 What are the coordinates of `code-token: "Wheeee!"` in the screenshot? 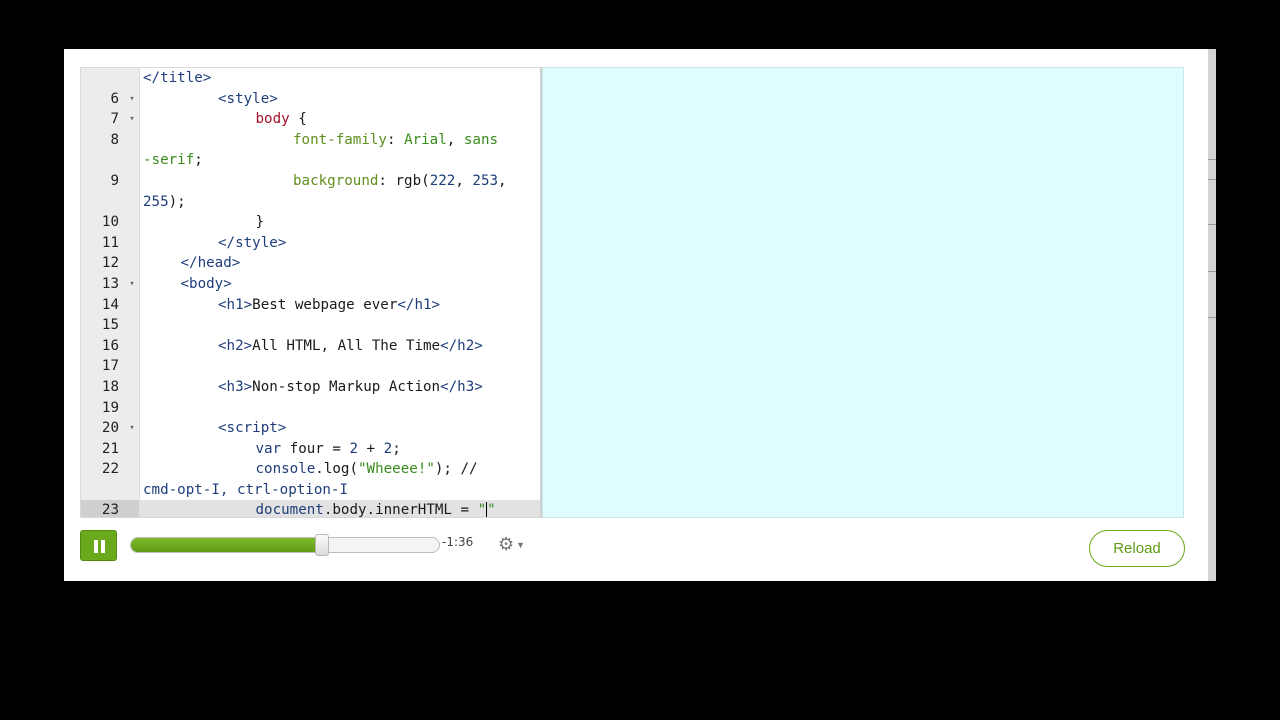 It's located at (396, 469).